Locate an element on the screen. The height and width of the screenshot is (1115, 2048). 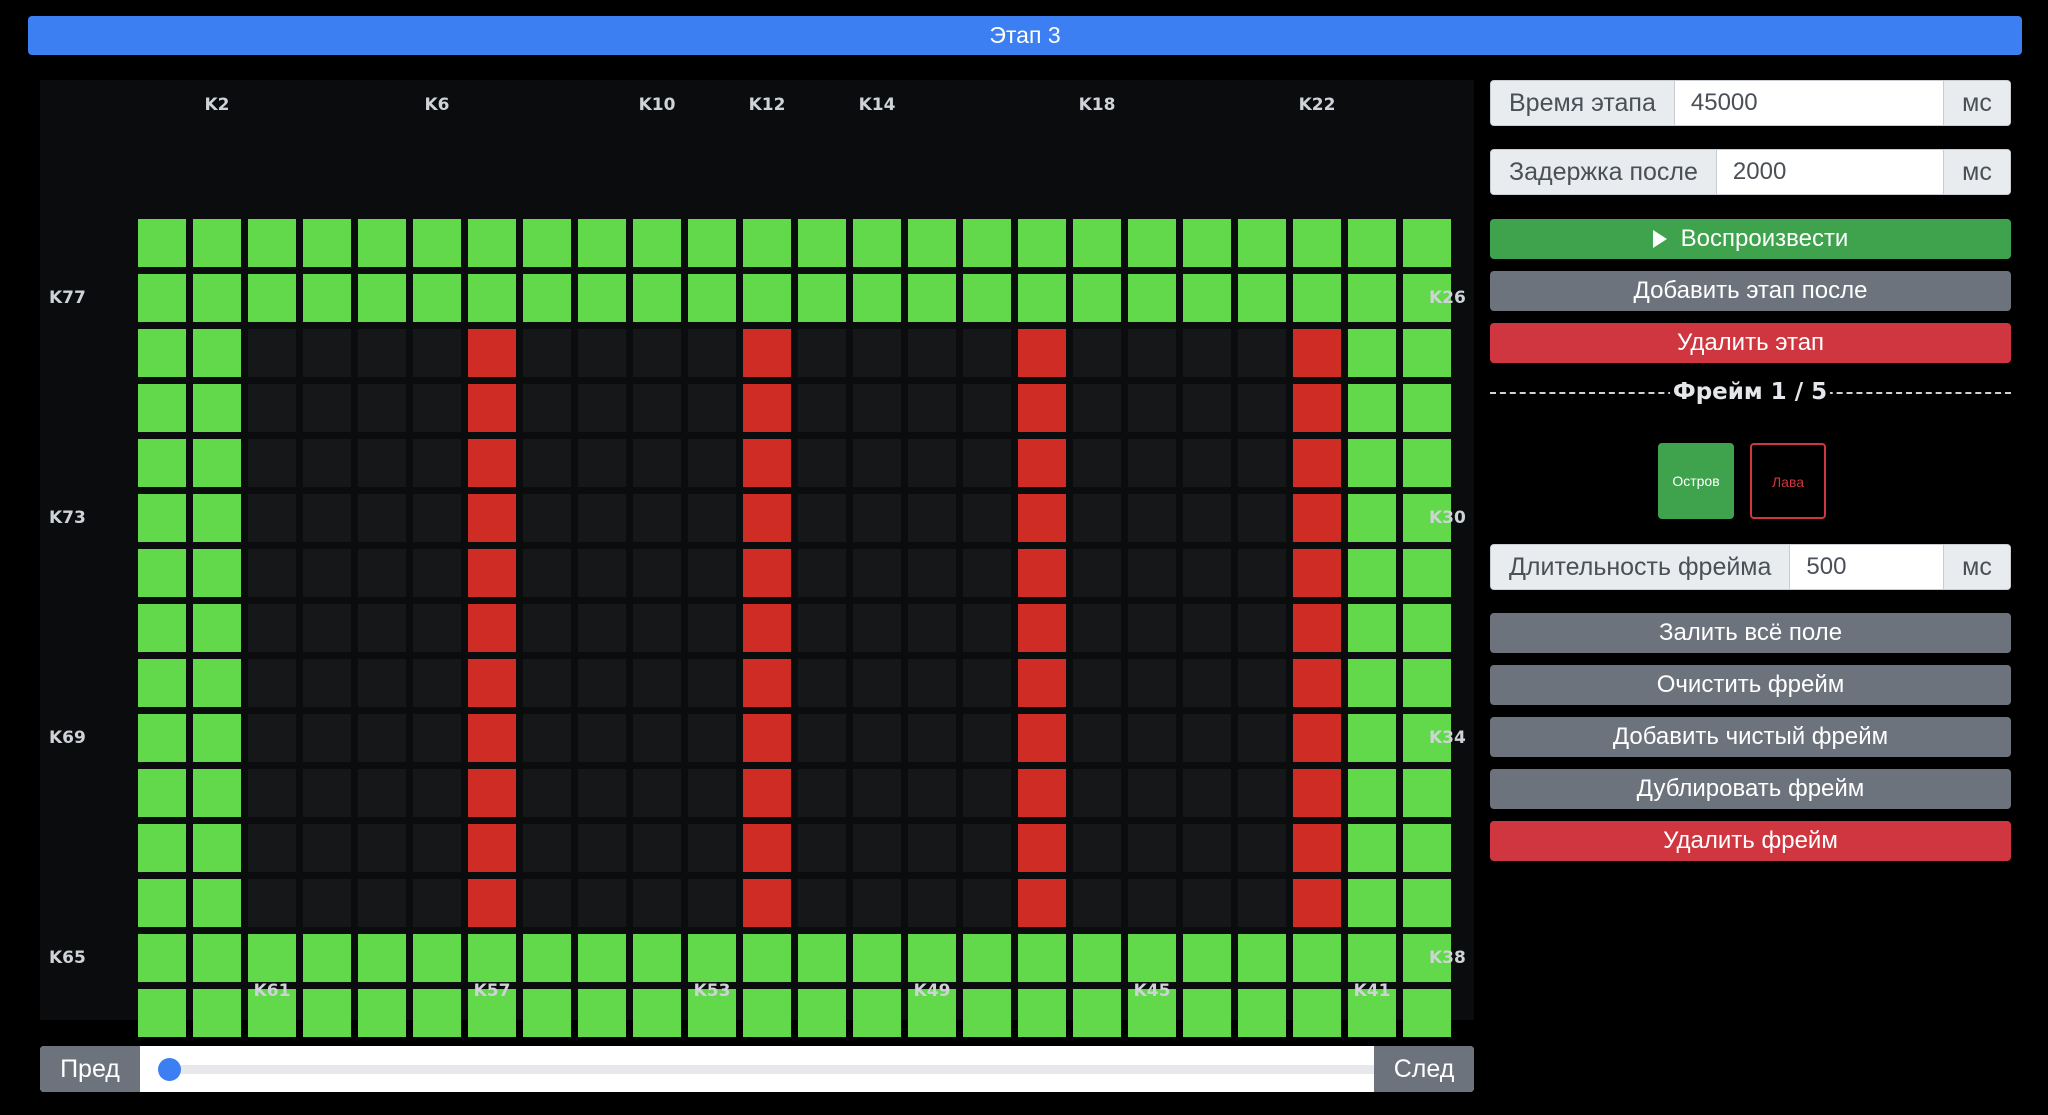
add-stage-button: Добавить этап после is located at coordinates (1750, 291).